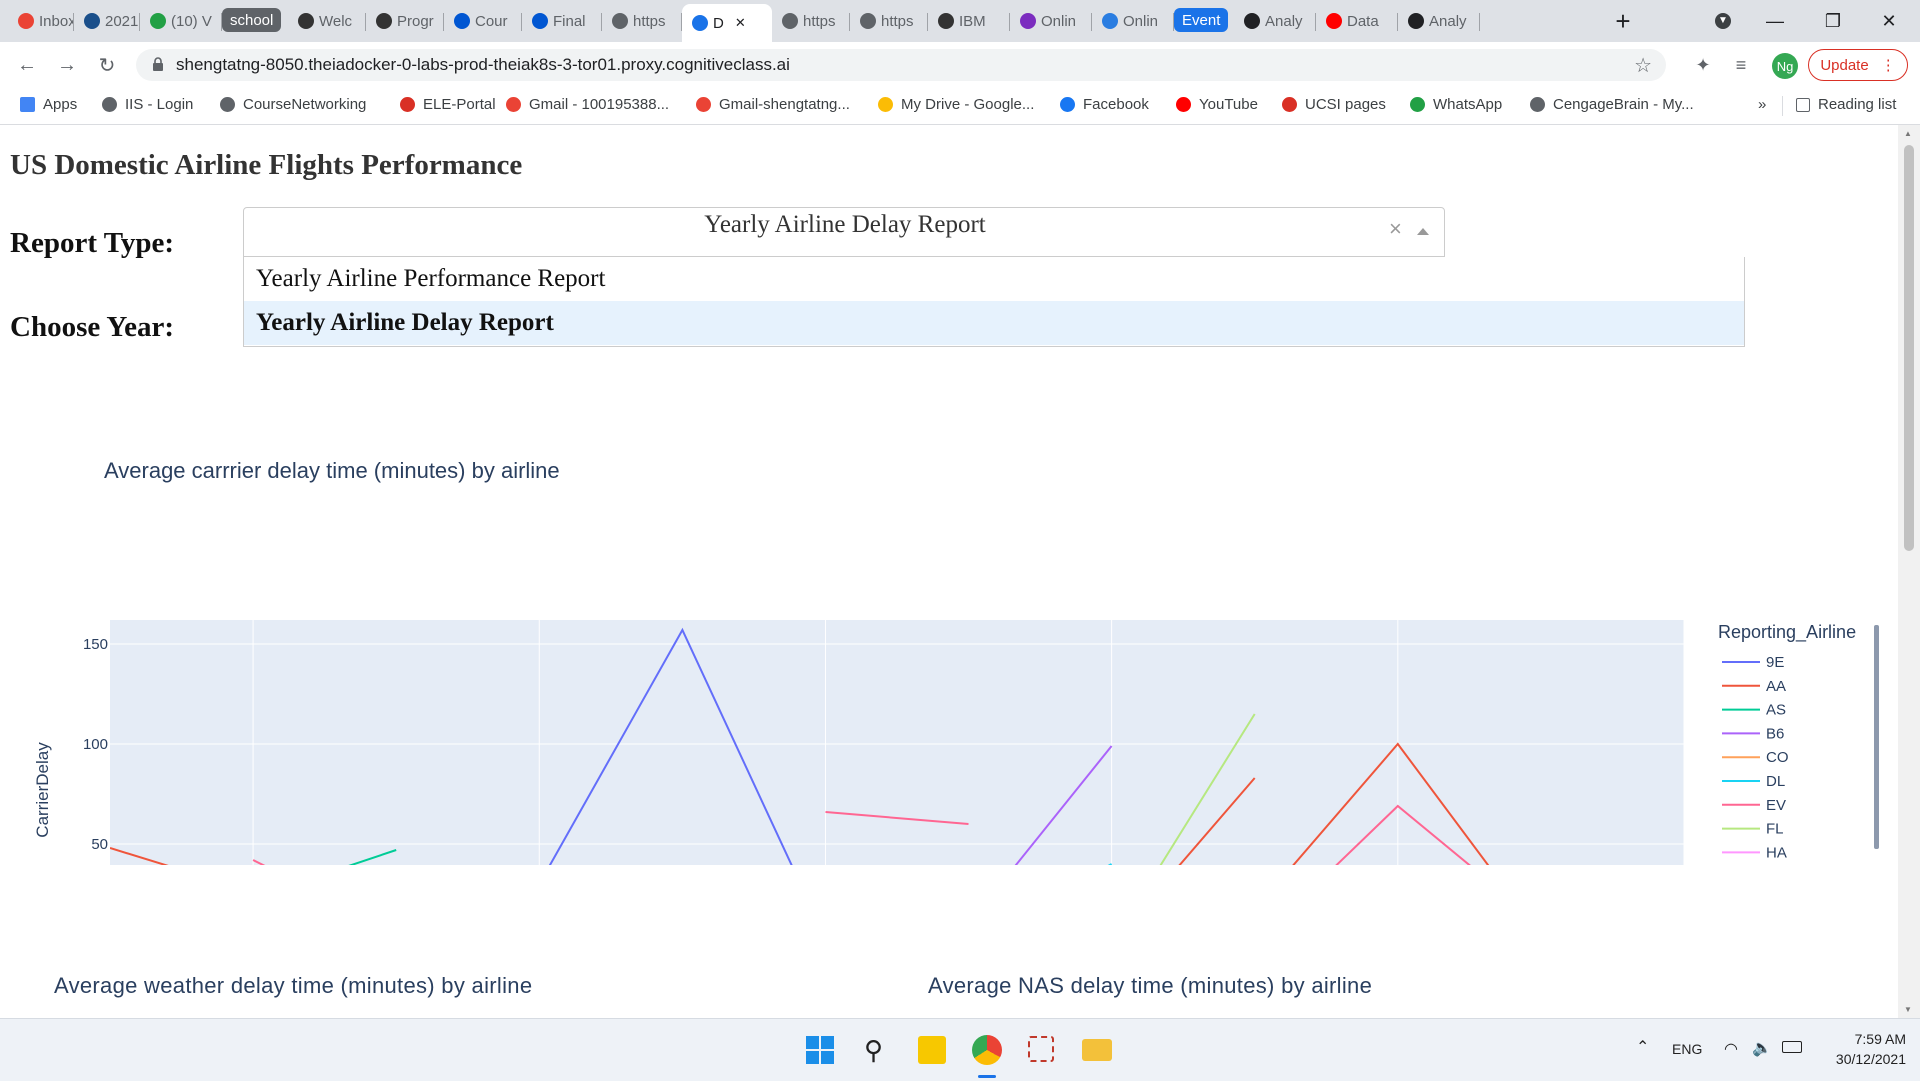  I want to click on bookmark-item: ELE-Portal, so click(448, 104).